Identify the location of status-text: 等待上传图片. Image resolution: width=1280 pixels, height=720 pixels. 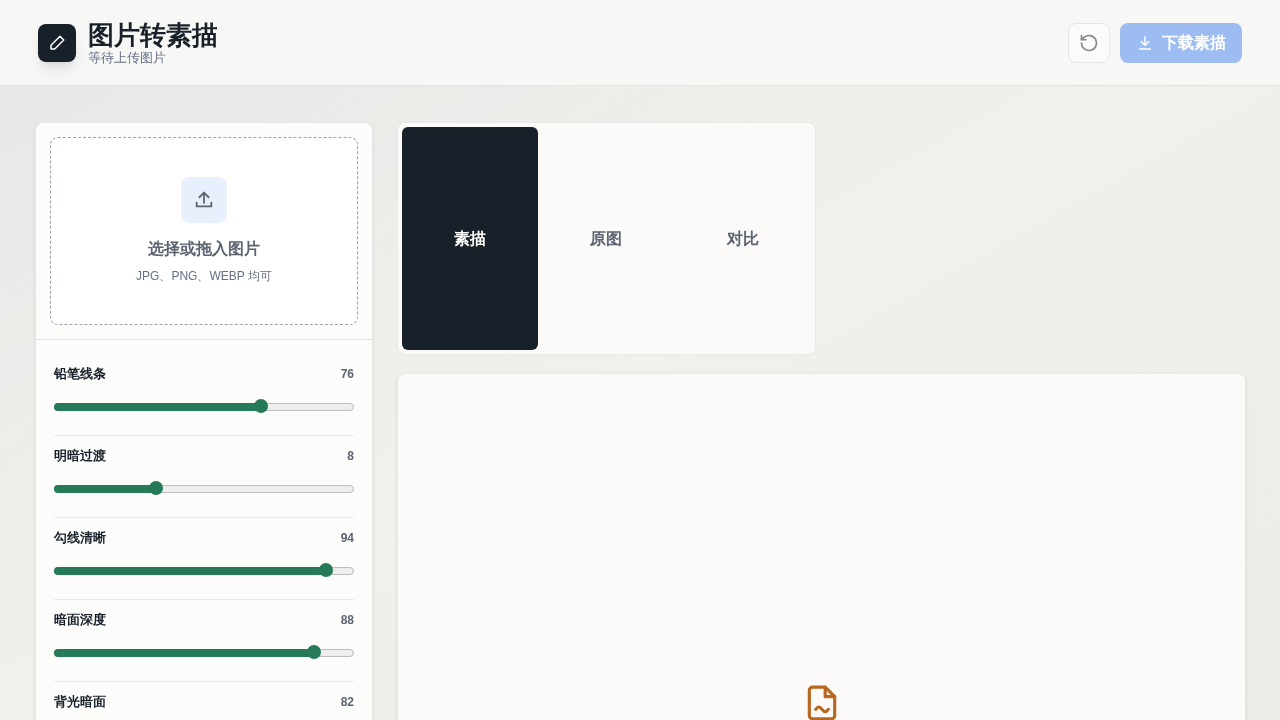
(127, 57).